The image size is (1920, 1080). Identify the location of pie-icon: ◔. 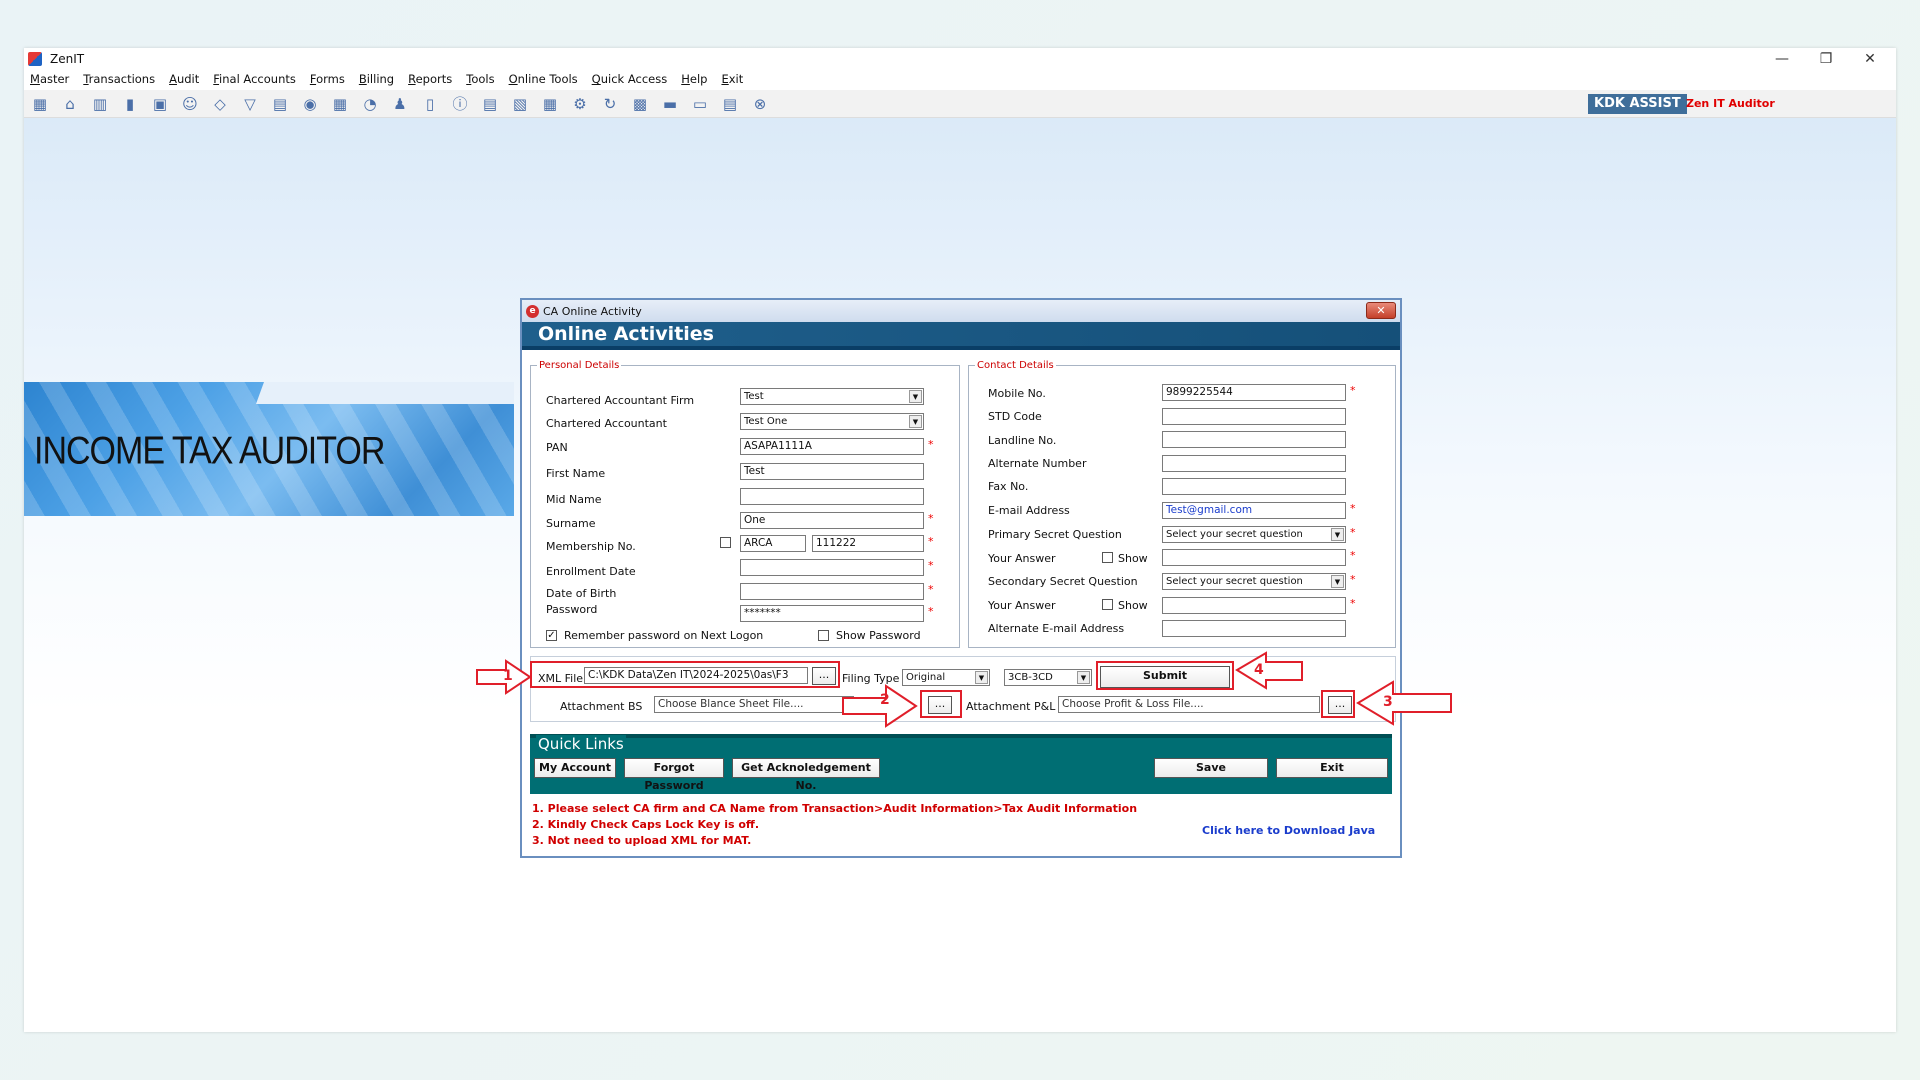
(370, 104).